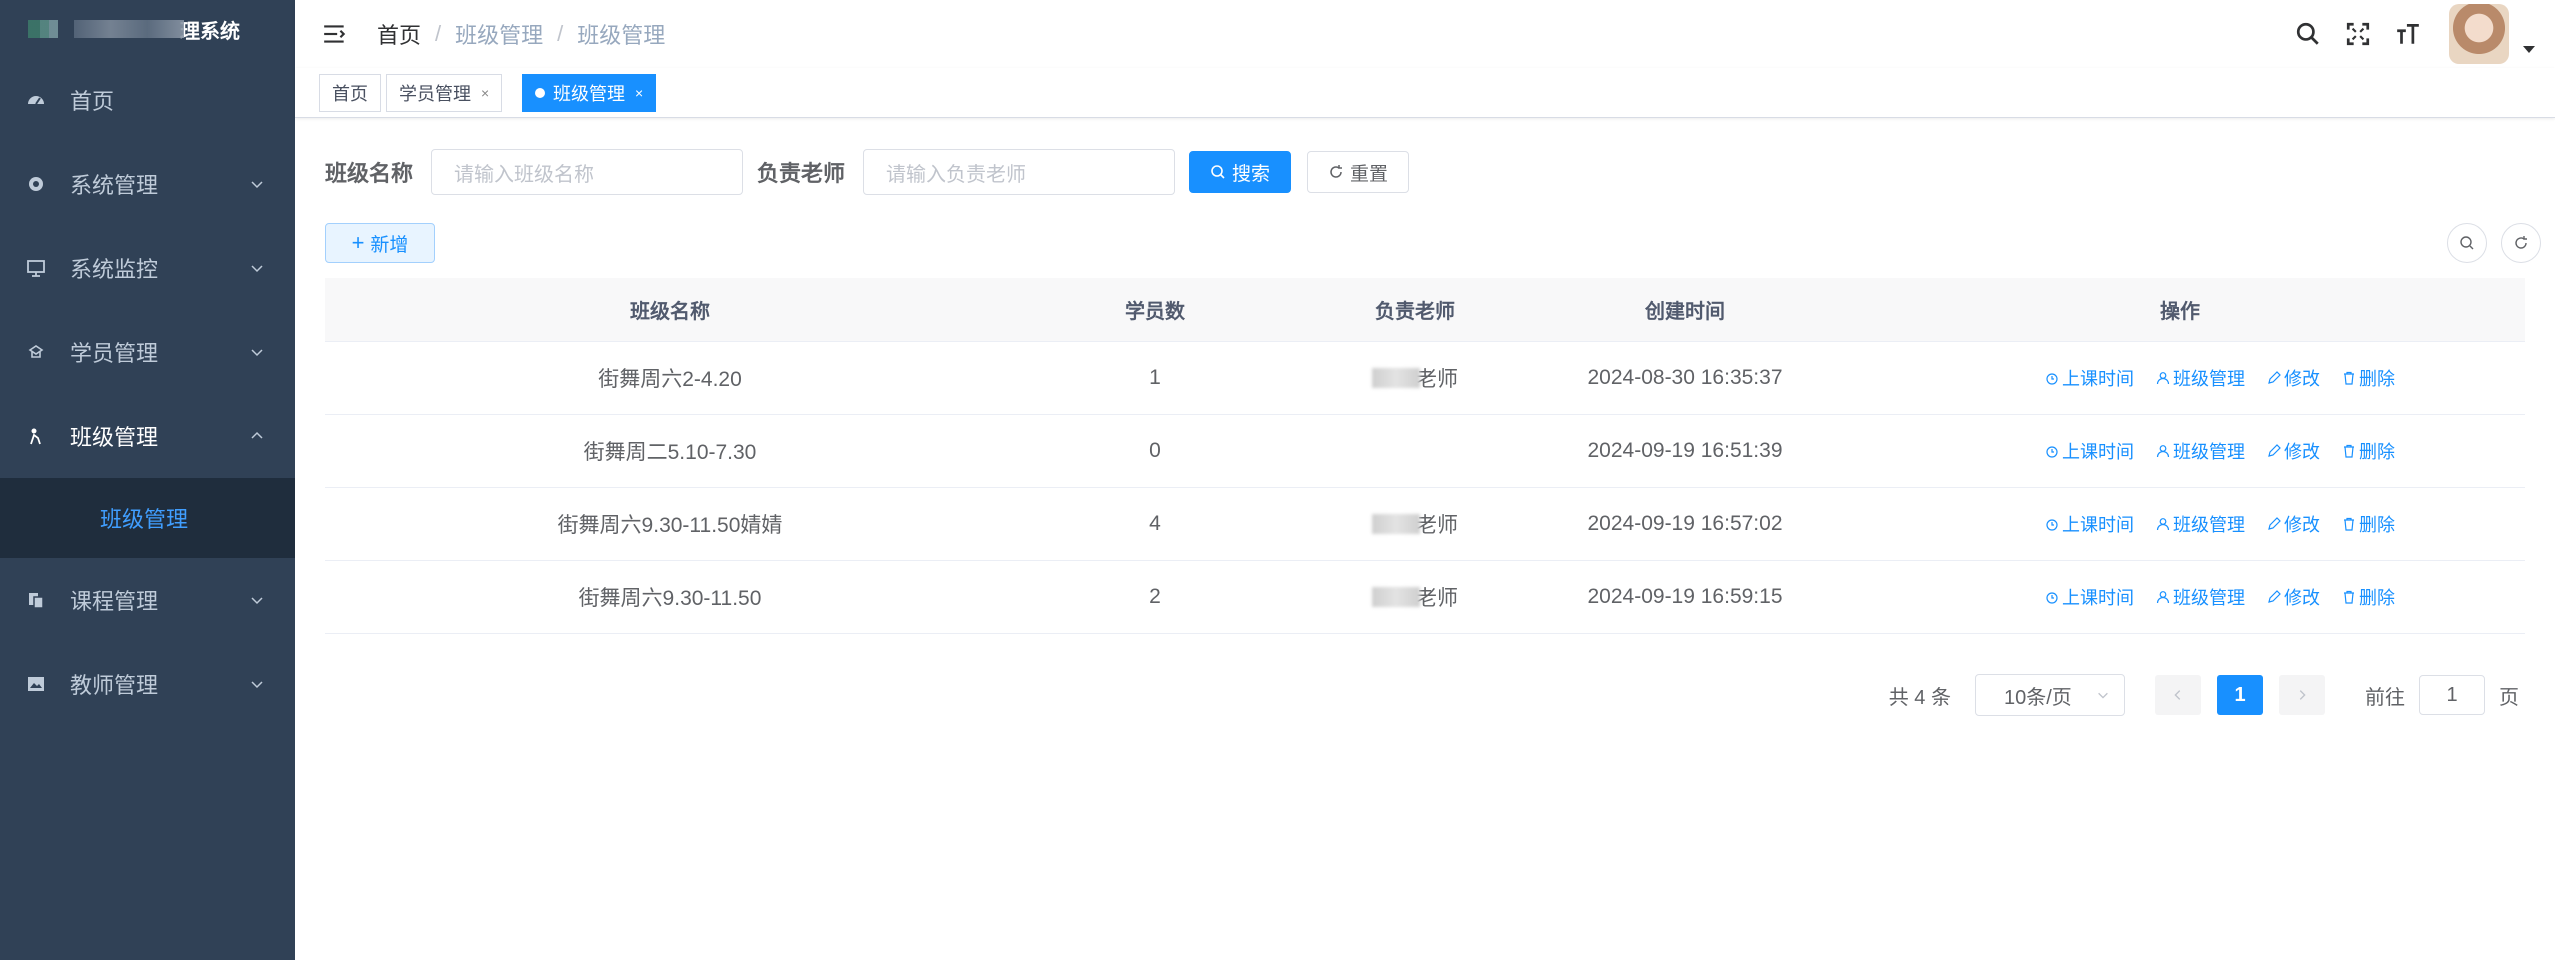  What do you see at coordinates (1240, 172) in the screenshot?
I see `search-button: 搜索` at bounding box center [1240, 172].